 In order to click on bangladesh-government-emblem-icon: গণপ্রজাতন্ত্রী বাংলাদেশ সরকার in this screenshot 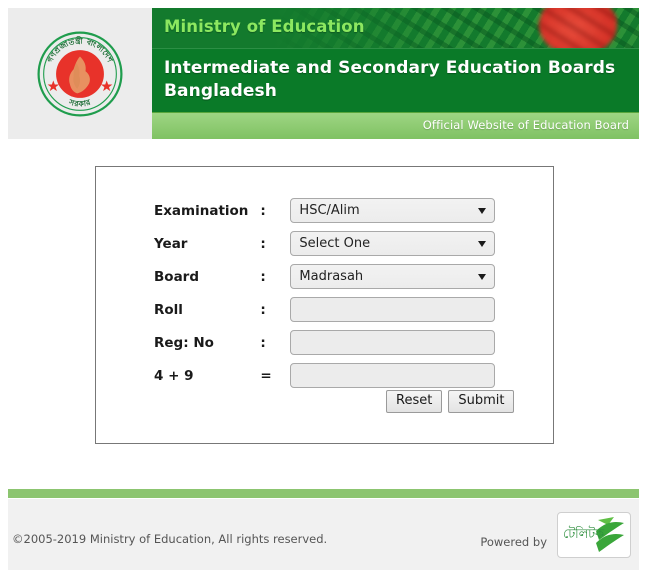, I will do `click(80, 74)`.